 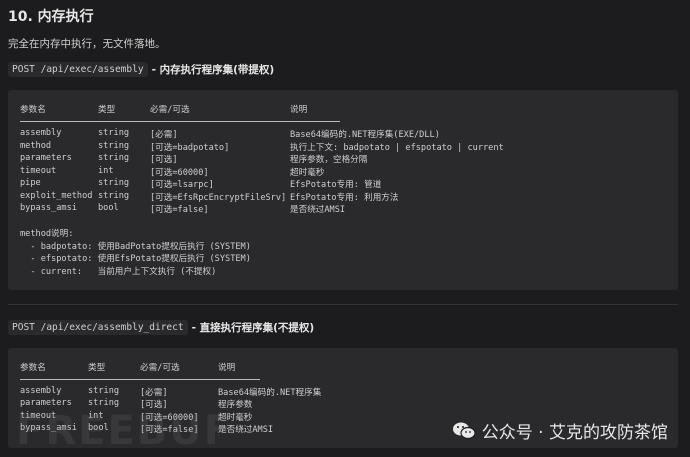 What do you see at coordinates (179, 210) in the screenshot?
I see `param-required: [可选=false]` at bounding box center [179, 210].